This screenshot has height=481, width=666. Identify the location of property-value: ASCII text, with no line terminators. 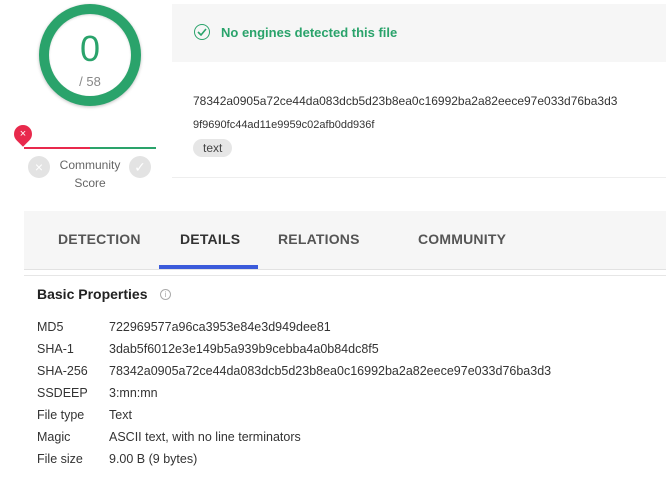
(205, 437).